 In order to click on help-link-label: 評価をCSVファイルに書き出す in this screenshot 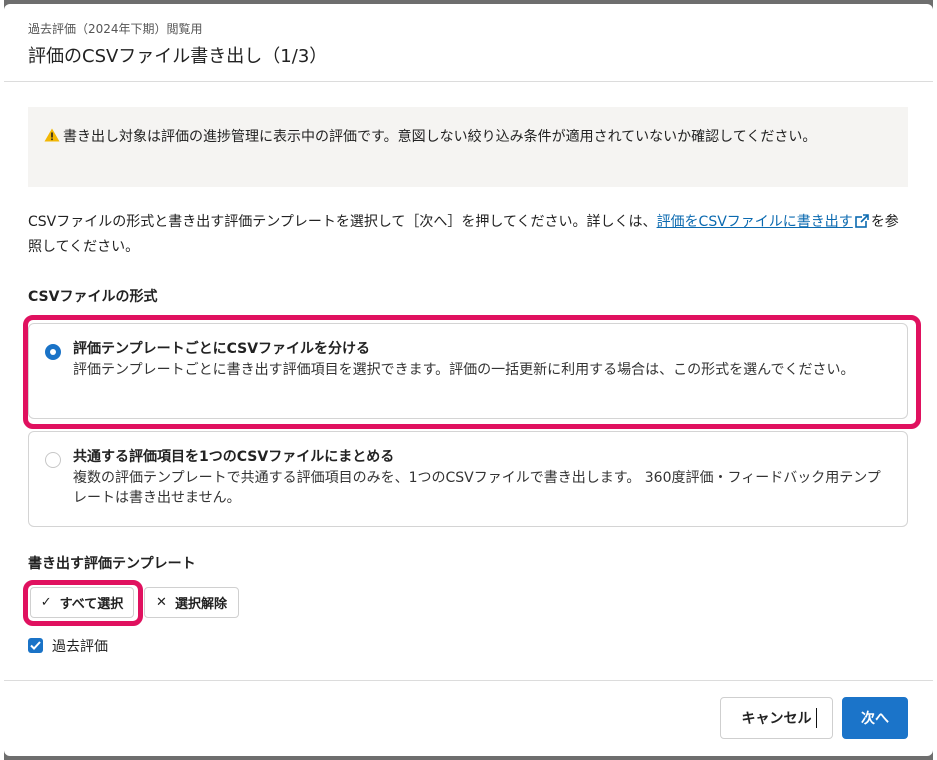, I will do `click(755, 222)`.